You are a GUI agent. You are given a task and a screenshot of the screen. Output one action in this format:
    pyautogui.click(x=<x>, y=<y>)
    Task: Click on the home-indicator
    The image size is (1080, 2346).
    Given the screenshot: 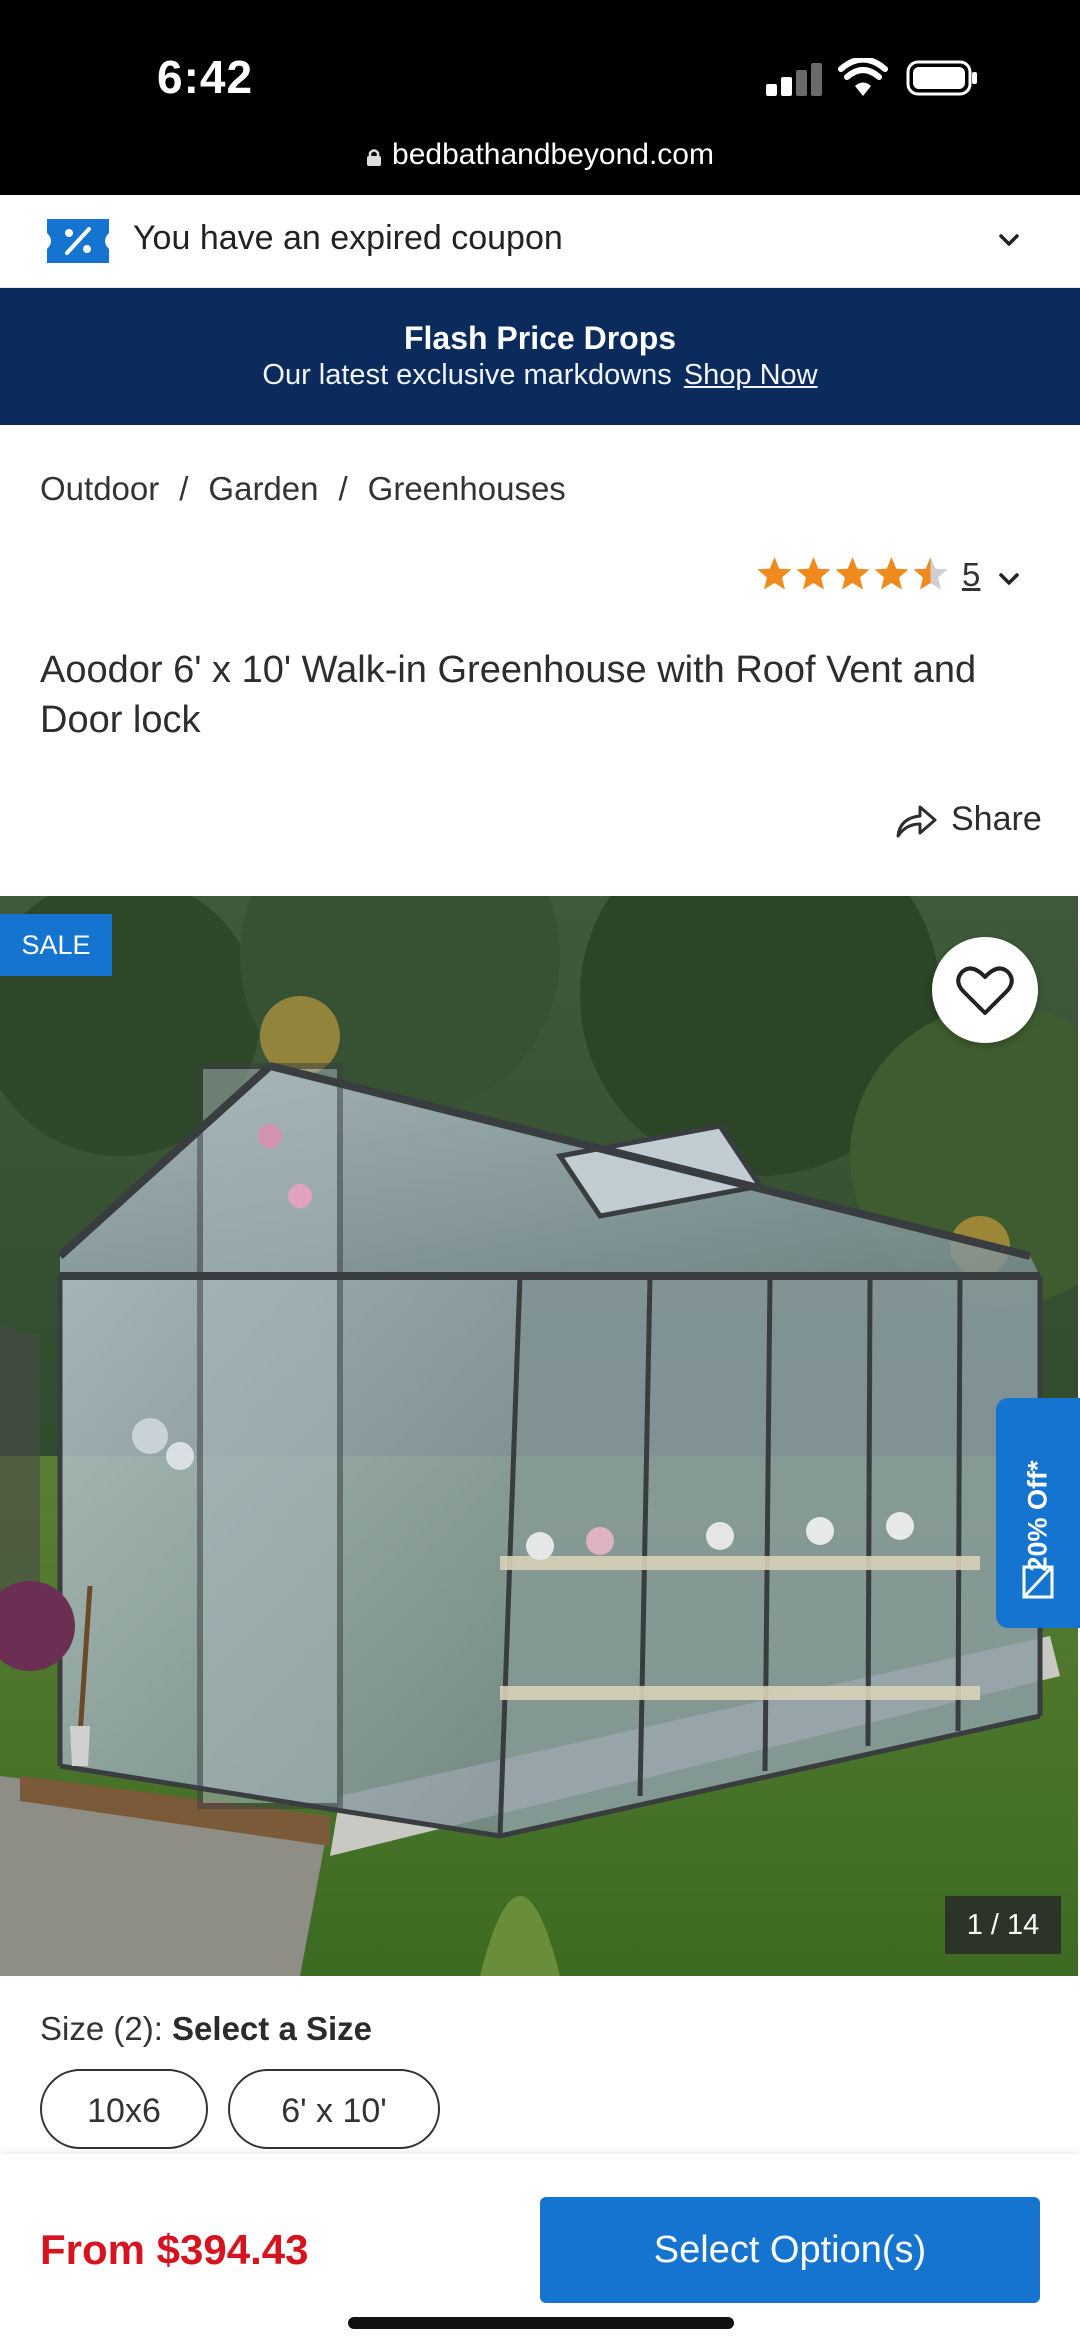 What is the action you would take?
    pyautogui.click(x=541, y=2323)
    